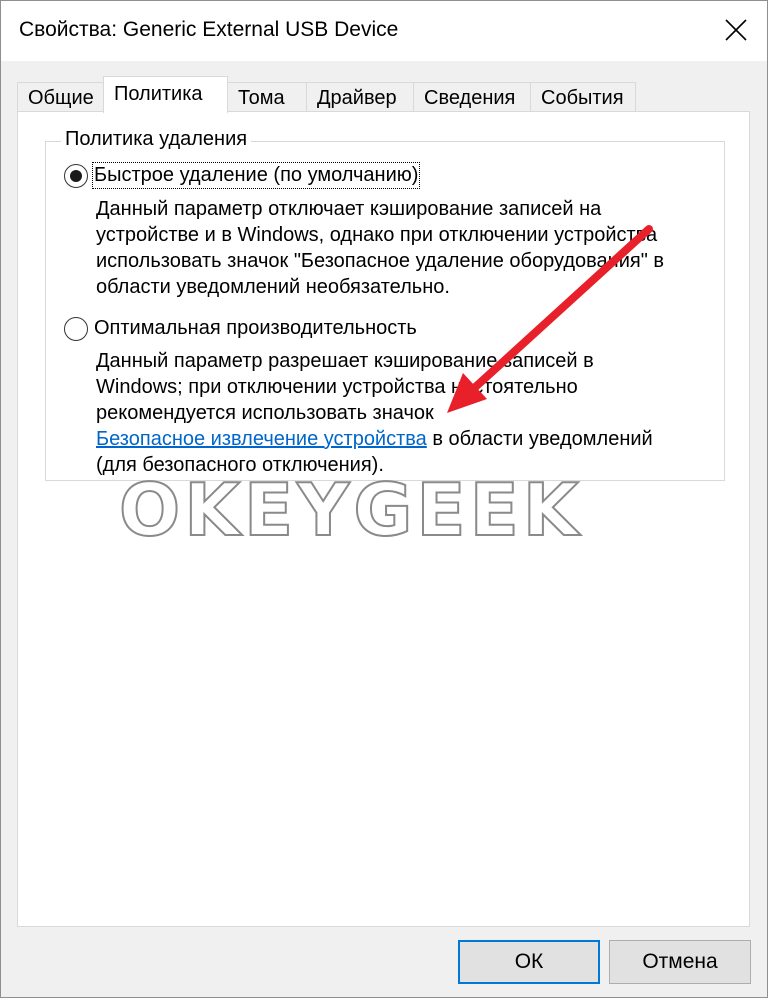 The image size is (768, 999). Describe the element at coordinates (472, 97) in the screenshot. I see `tab-details: Сведения` at that location.